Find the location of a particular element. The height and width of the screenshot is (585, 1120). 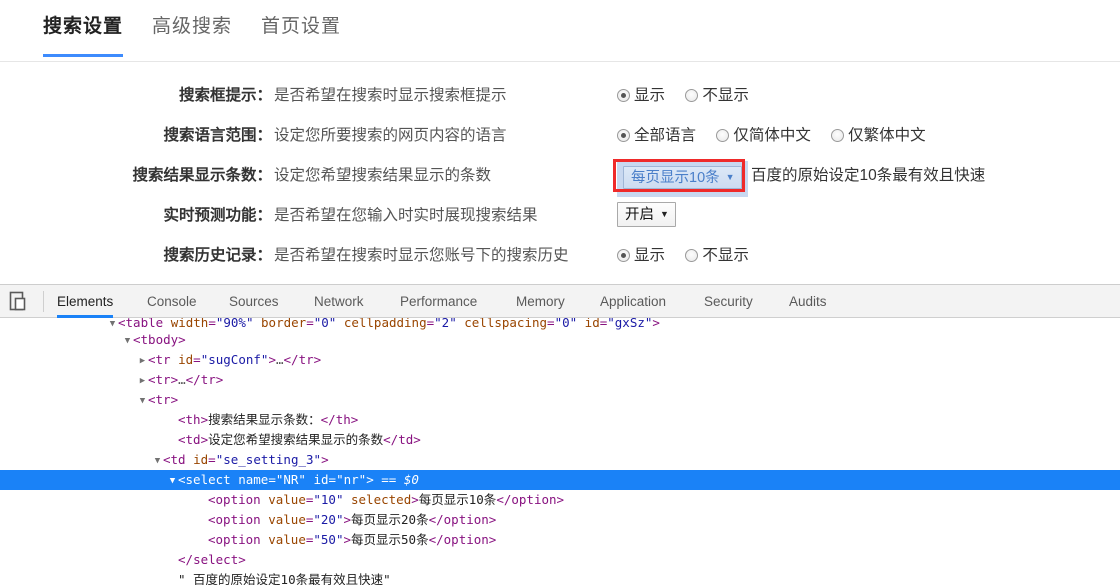

radio-option-traditional-chinese: 仅繁体中文 is located at coordinates (883, 136).